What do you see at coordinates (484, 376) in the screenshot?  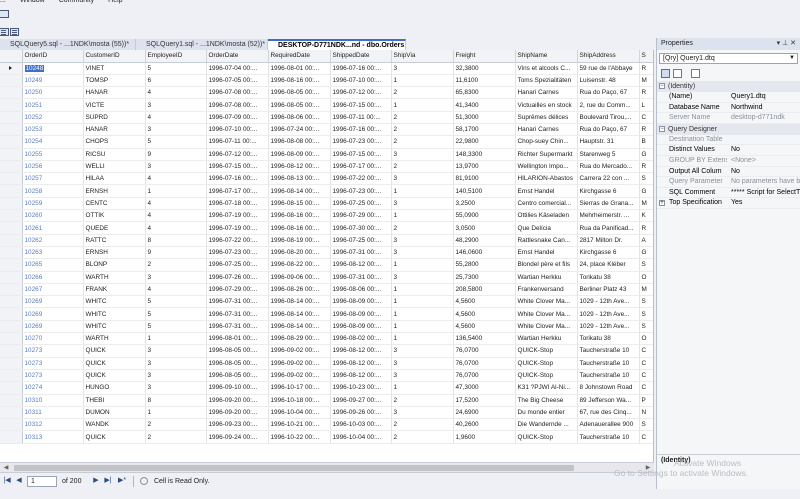 I see `table-cell: 76,0700` at bounding box center [484, 376].